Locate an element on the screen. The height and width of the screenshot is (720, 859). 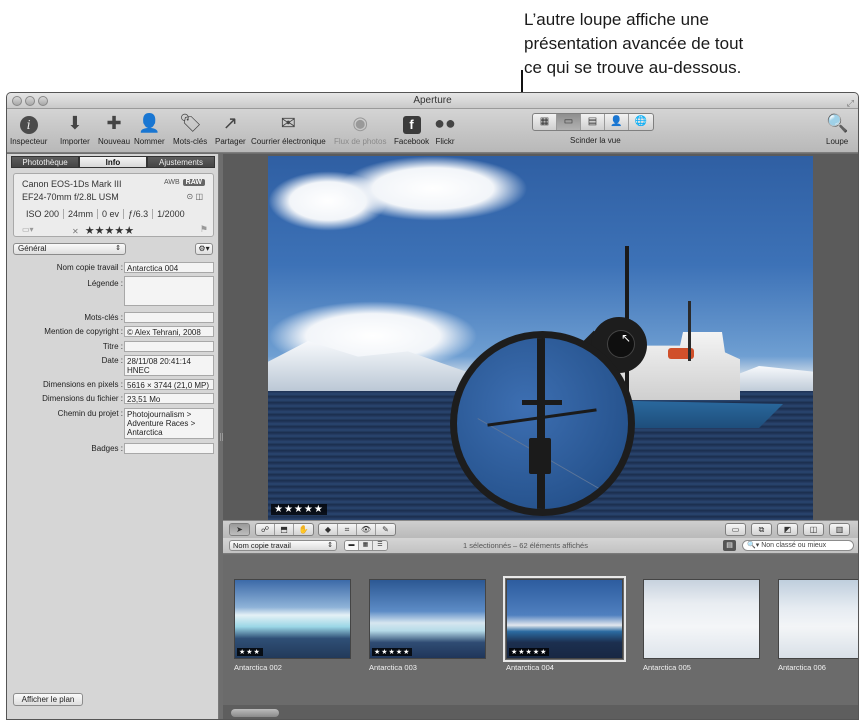
selection-tool: ➤ is located at coordinates (239, 529).